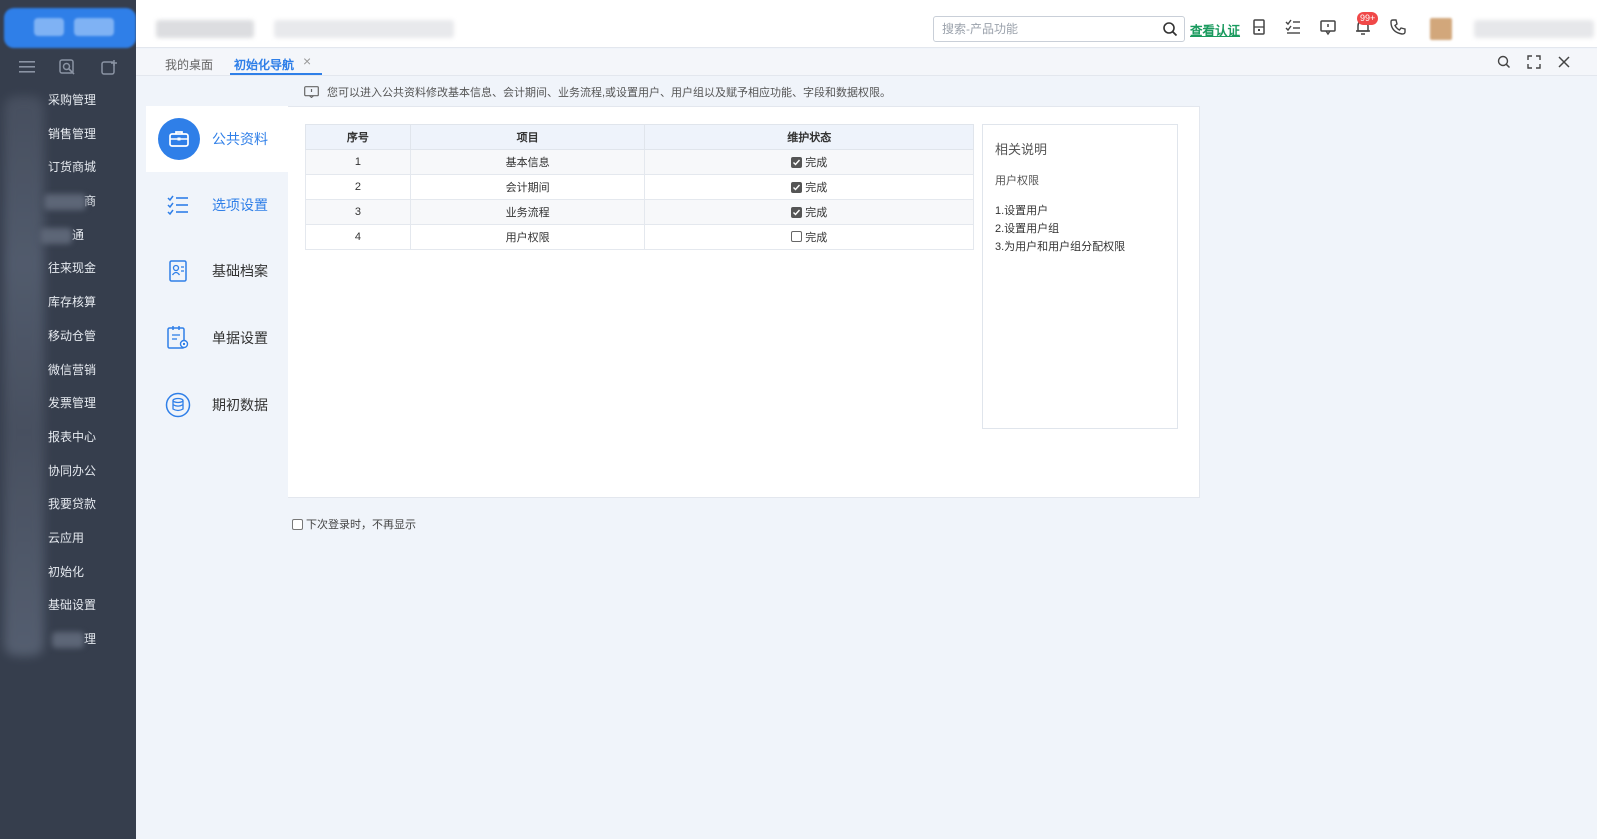  Describe the element at coordinates (527, 237) in the screenshot. I see `cell-item: 用户权限` at that location.